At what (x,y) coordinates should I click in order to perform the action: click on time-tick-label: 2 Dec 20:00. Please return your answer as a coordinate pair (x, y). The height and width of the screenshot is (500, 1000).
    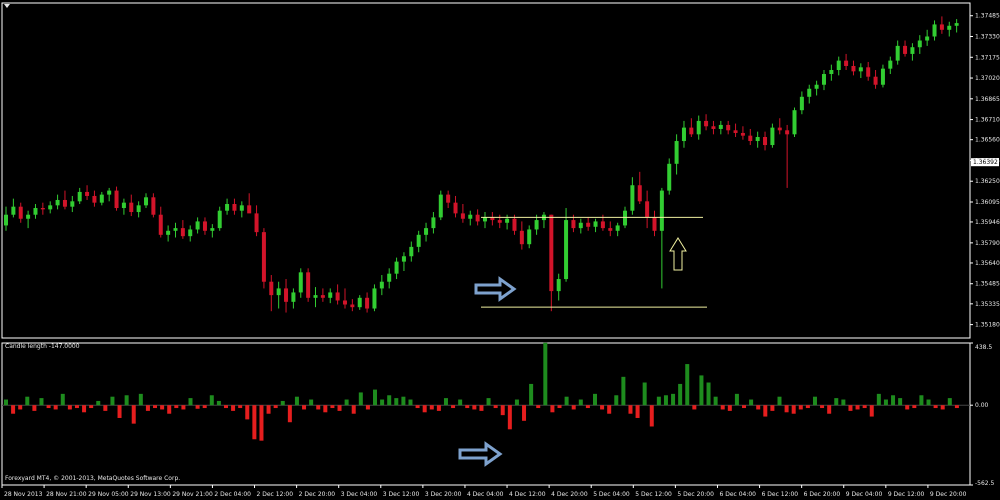
    Looking at the image, I should click on (317, 494).